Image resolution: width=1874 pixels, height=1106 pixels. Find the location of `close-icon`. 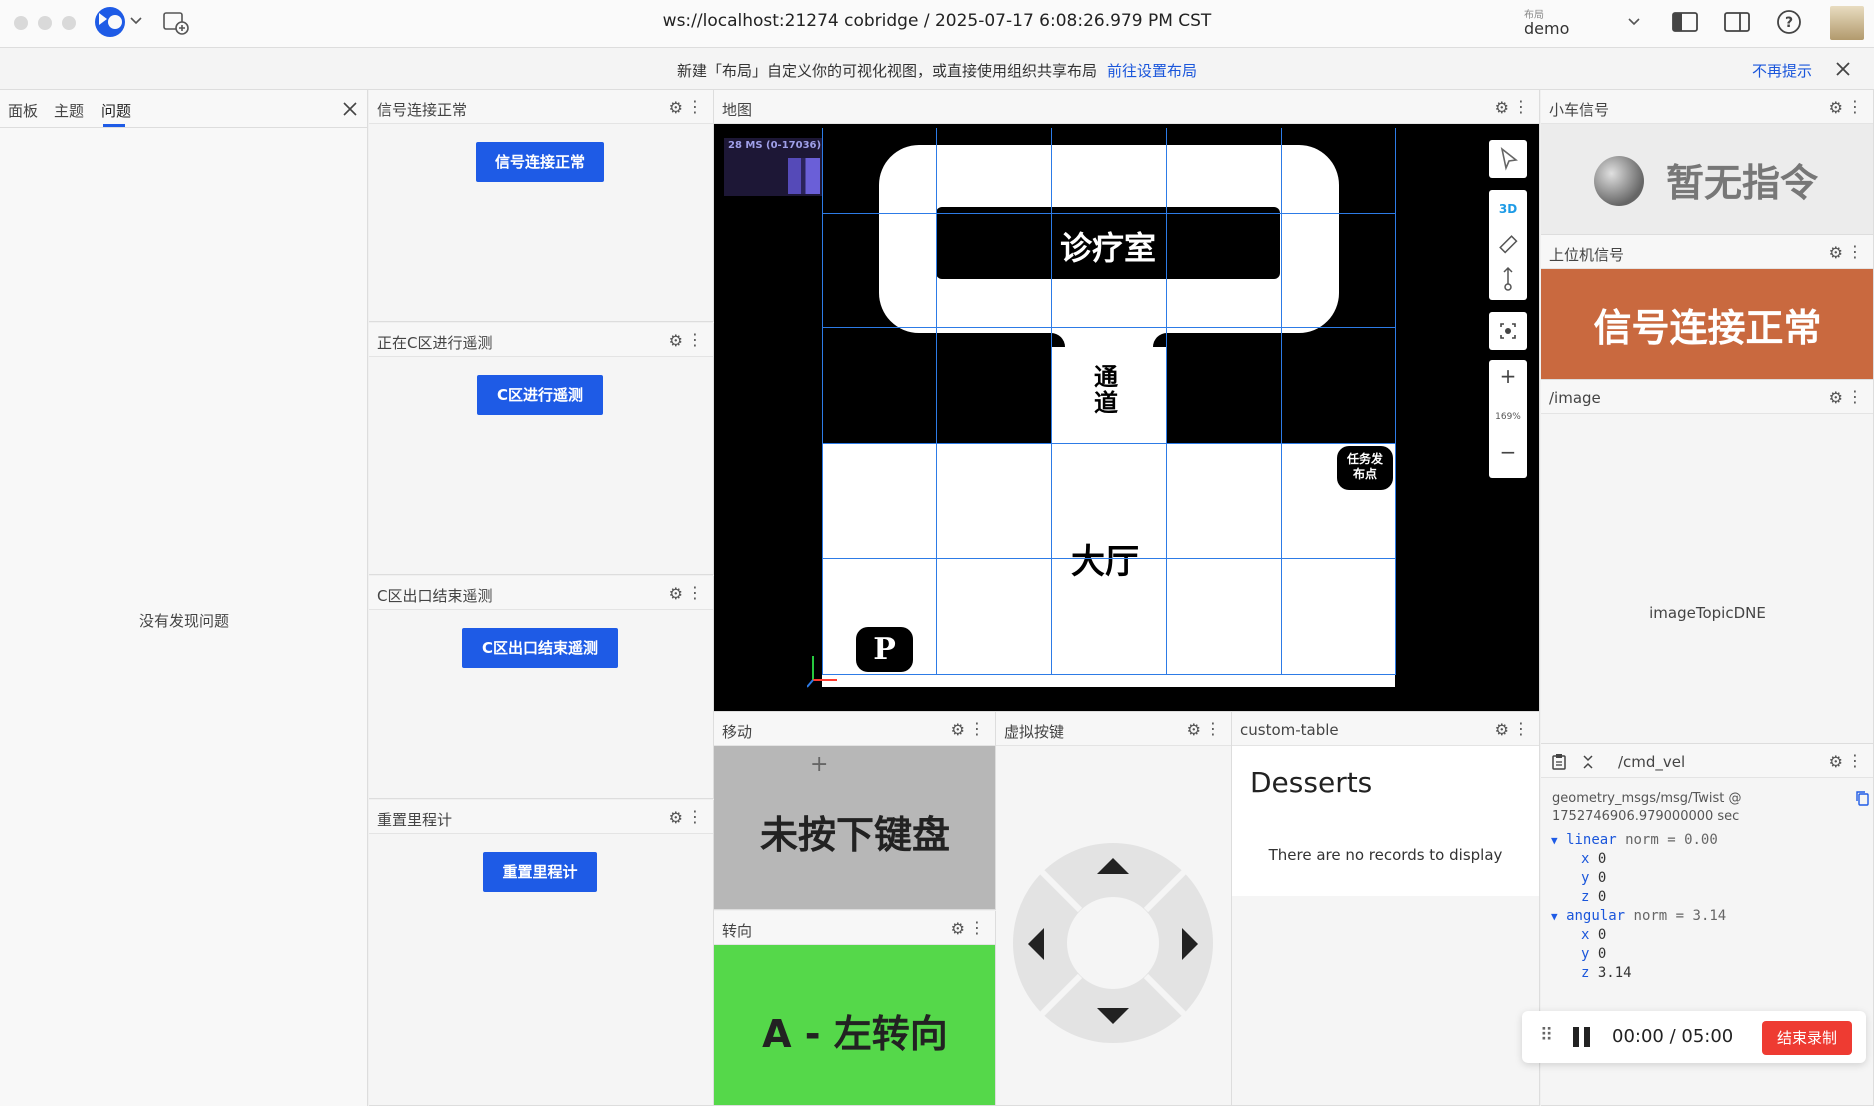

close-icon is located at coordinates (1843, 69).